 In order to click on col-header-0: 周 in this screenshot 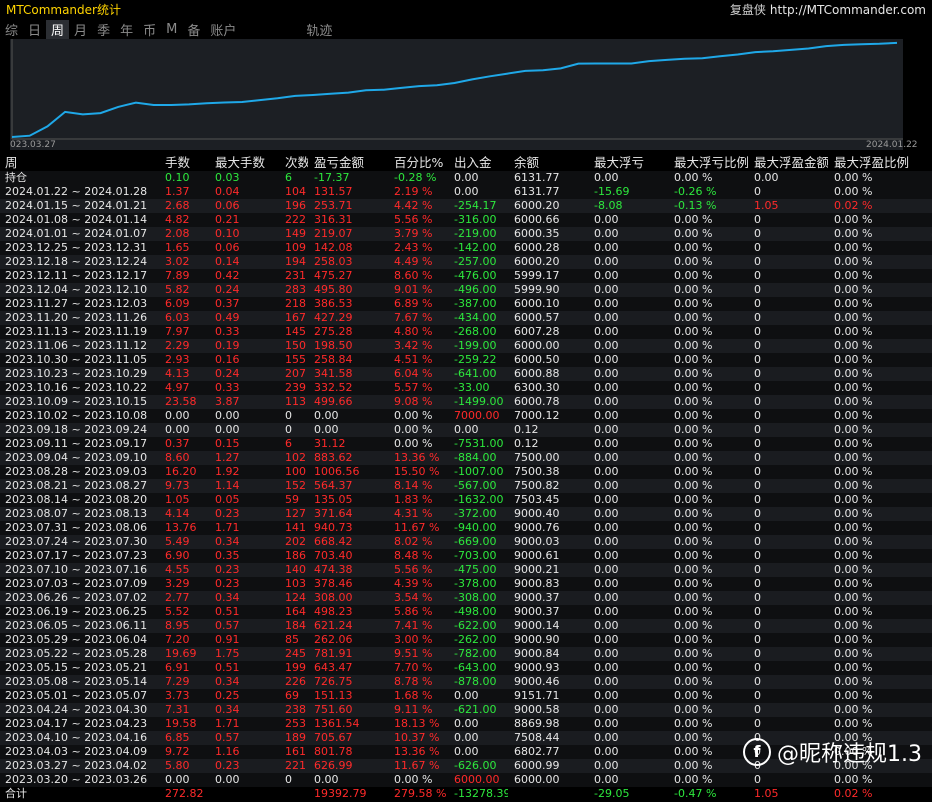, I will do `click(79, 162)`.